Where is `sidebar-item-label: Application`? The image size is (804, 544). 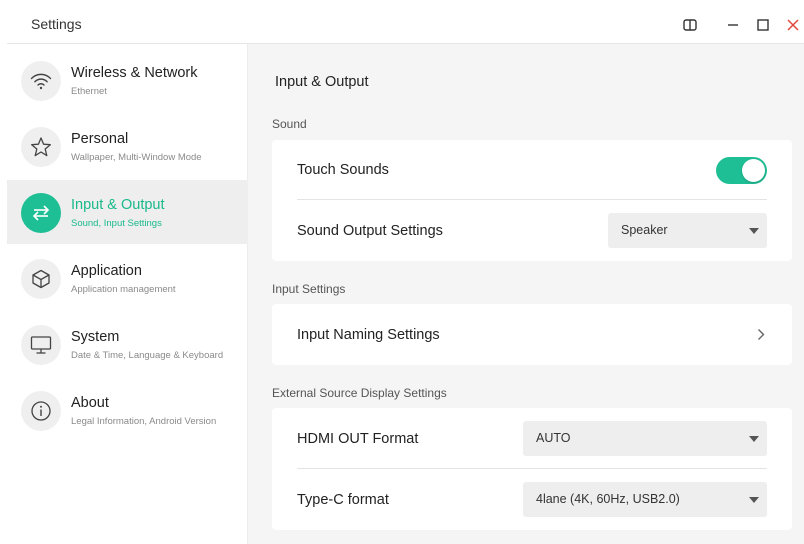 sidebar-item-label: Application is located at coordinates (106, 271).